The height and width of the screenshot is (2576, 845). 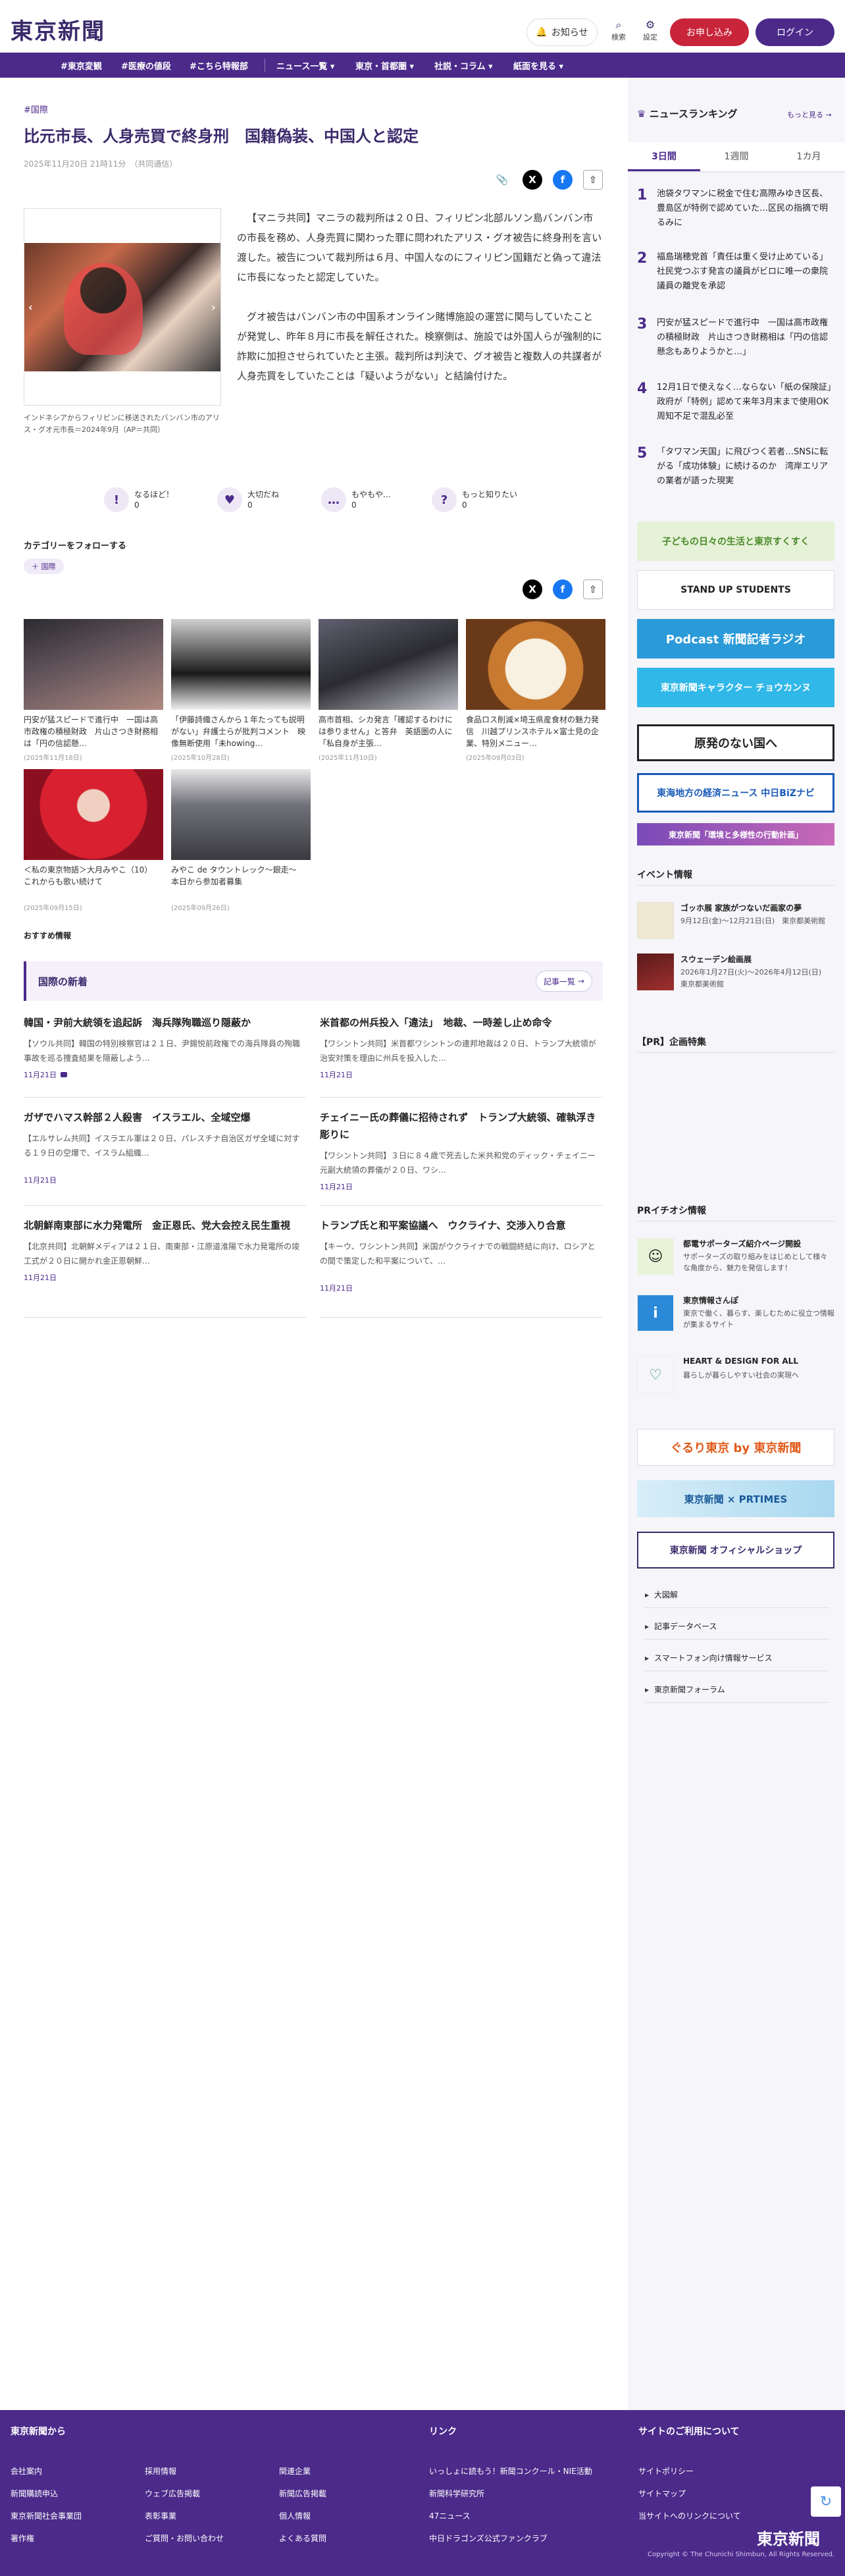 I want to click on footer-link: いっしょに読もう！新聞コンクール・NIE活動, so click(x=510, y=2471).